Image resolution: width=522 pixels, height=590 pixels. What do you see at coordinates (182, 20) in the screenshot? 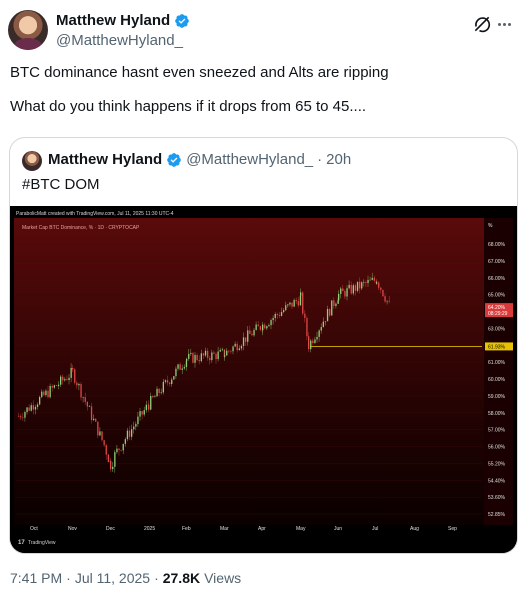
I see `verified-badge-icon` at bounding box center [182, 20].